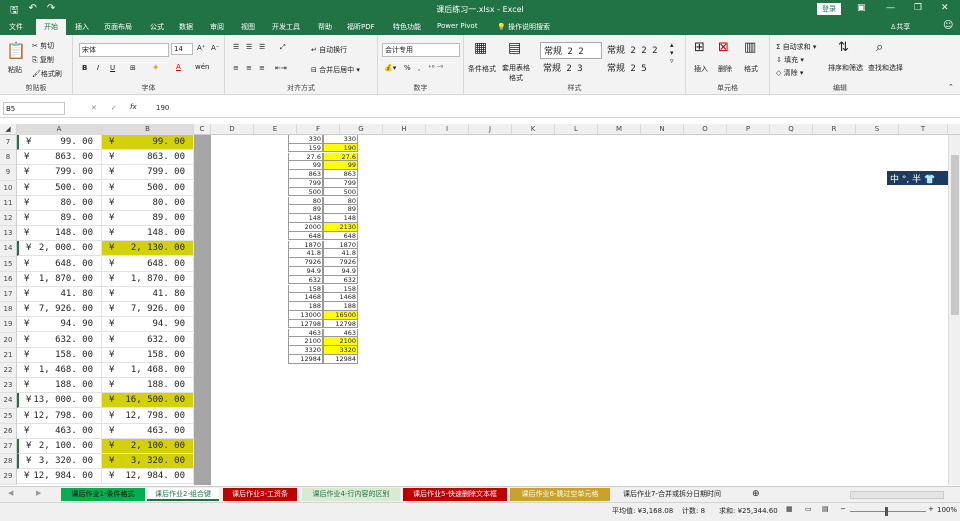 This screenshot has height=521, width=960. What do you see at coordinates (791, 129) in the screenshot?
I see `col-header-q: Q` at bounding box center [791, 129].